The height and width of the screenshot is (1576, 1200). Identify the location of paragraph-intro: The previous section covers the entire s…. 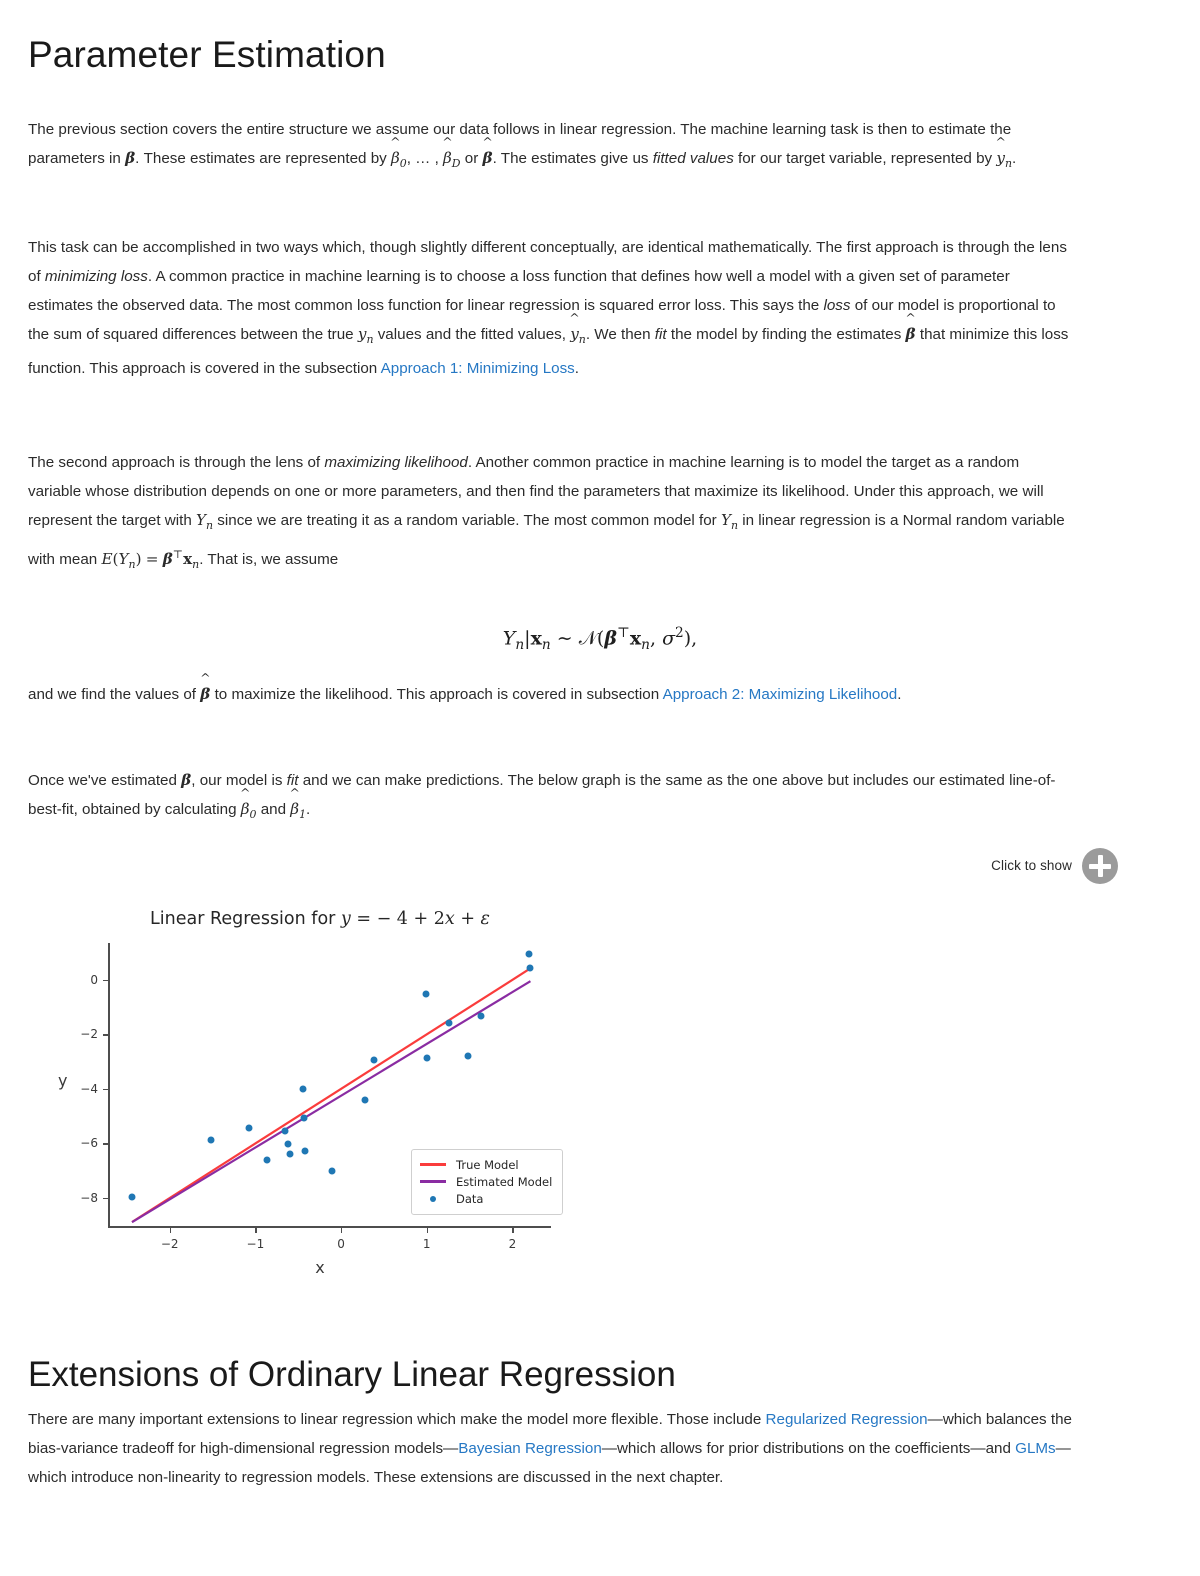
(522, 146).